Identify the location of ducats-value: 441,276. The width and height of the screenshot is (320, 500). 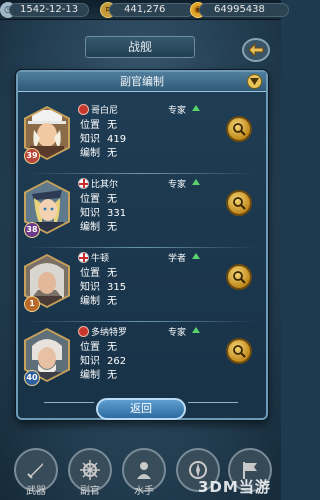
(151, 10).